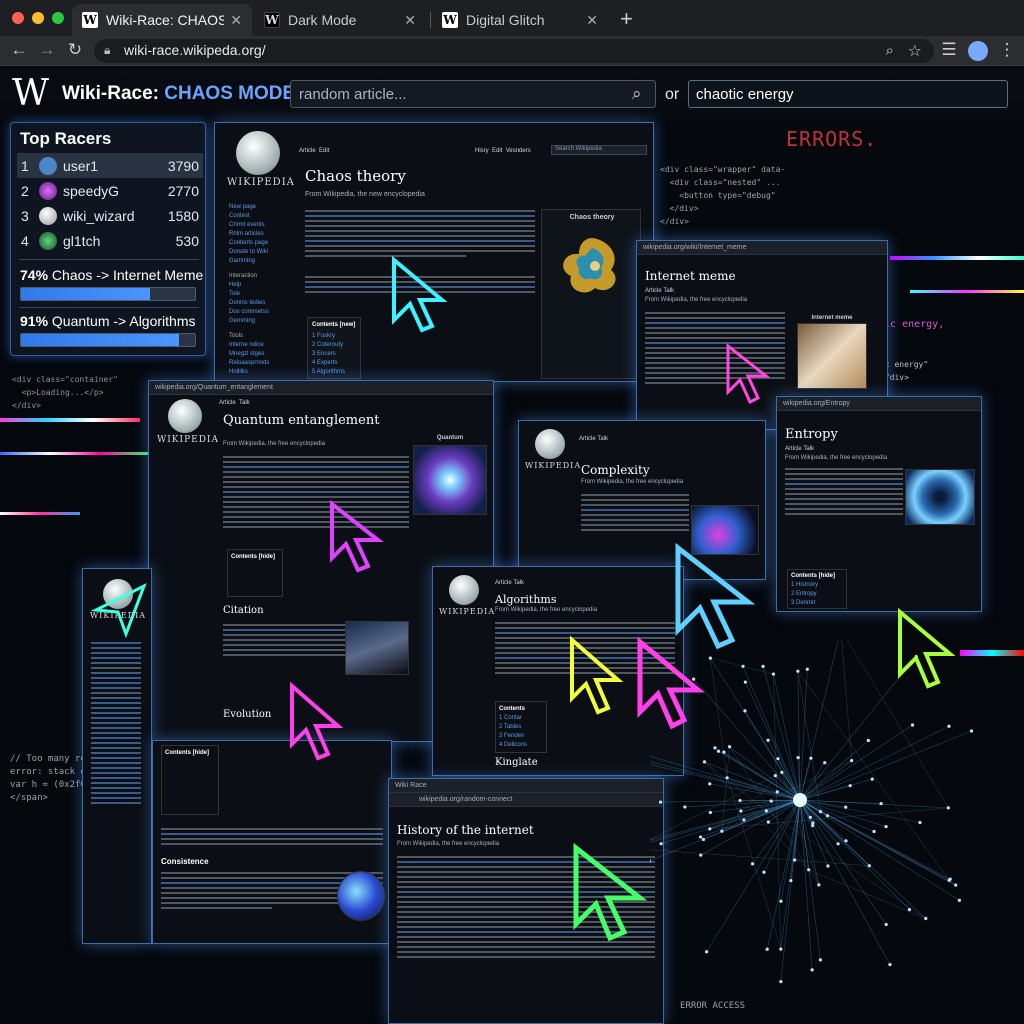 The image size is (1024, 1024). Describe the element at coordinates (615, 470) in the screenshot. I see `article-title: Complexity` at that location.